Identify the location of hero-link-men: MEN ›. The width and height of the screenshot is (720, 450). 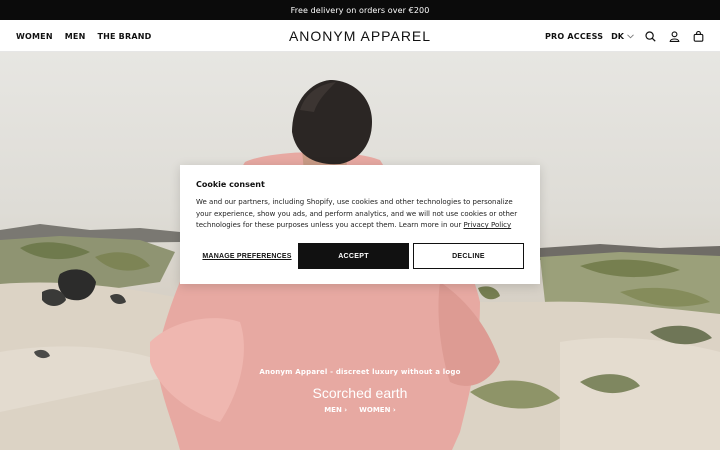
(335, 410).